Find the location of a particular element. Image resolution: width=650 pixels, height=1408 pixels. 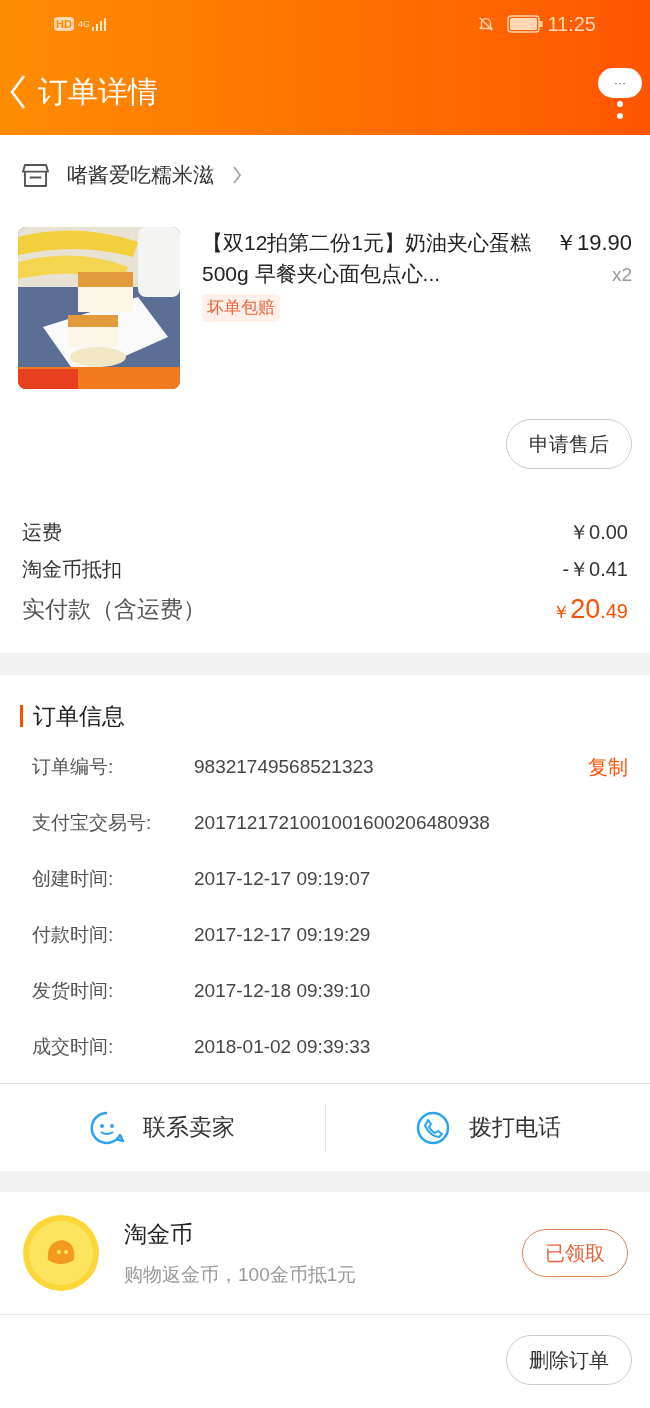

guarantee-tag: 坏单包赔 is located at coordinates (241, 308).